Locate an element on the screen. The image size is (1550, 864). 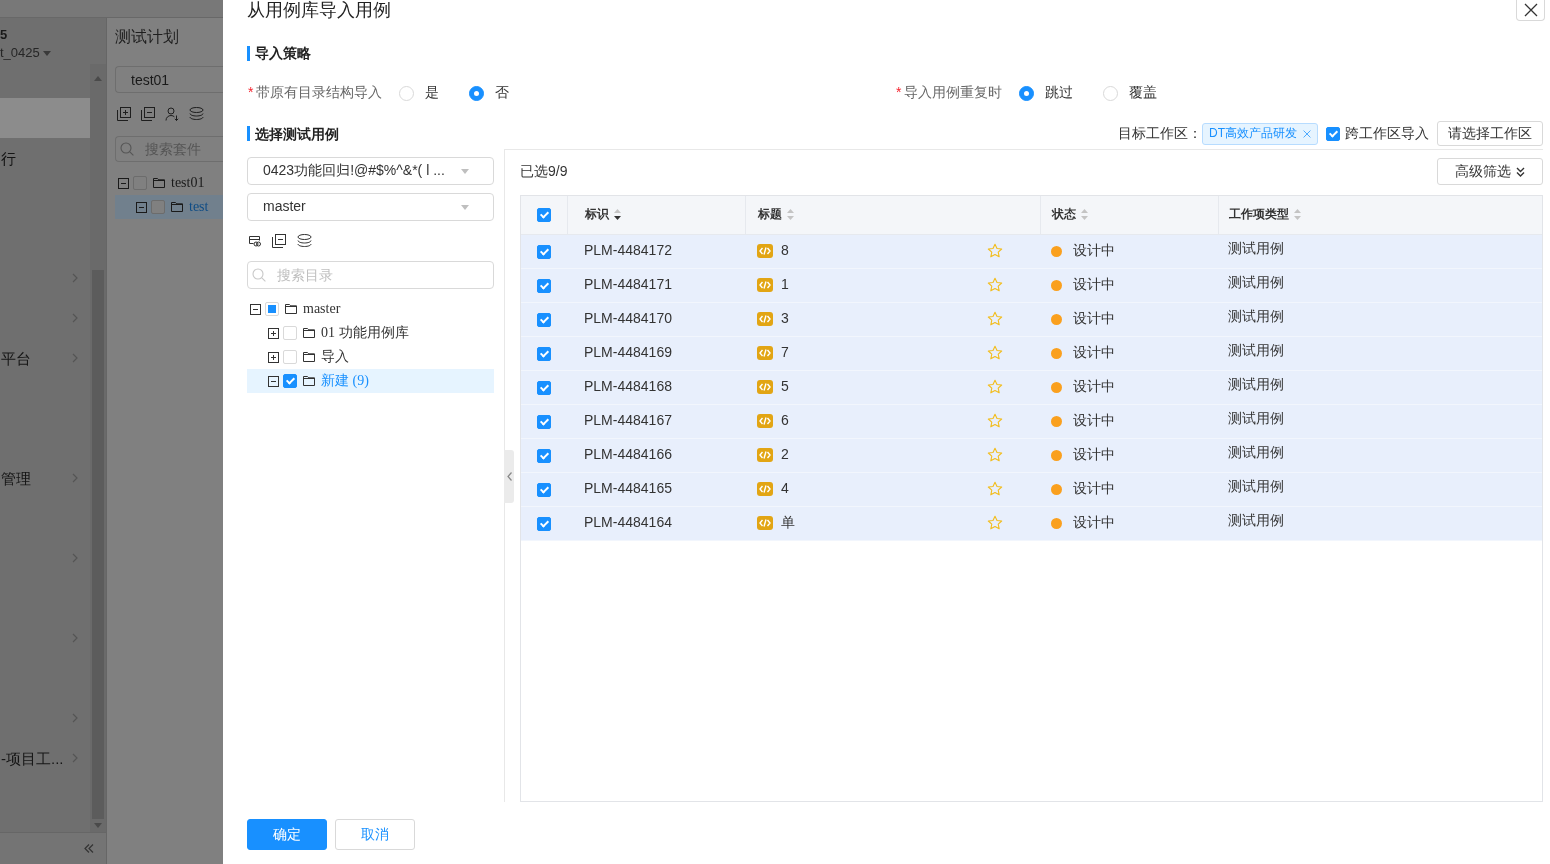
table-row: PLM-4484170 3 设计中 测试用例 is located at coordinates (1031, 319).